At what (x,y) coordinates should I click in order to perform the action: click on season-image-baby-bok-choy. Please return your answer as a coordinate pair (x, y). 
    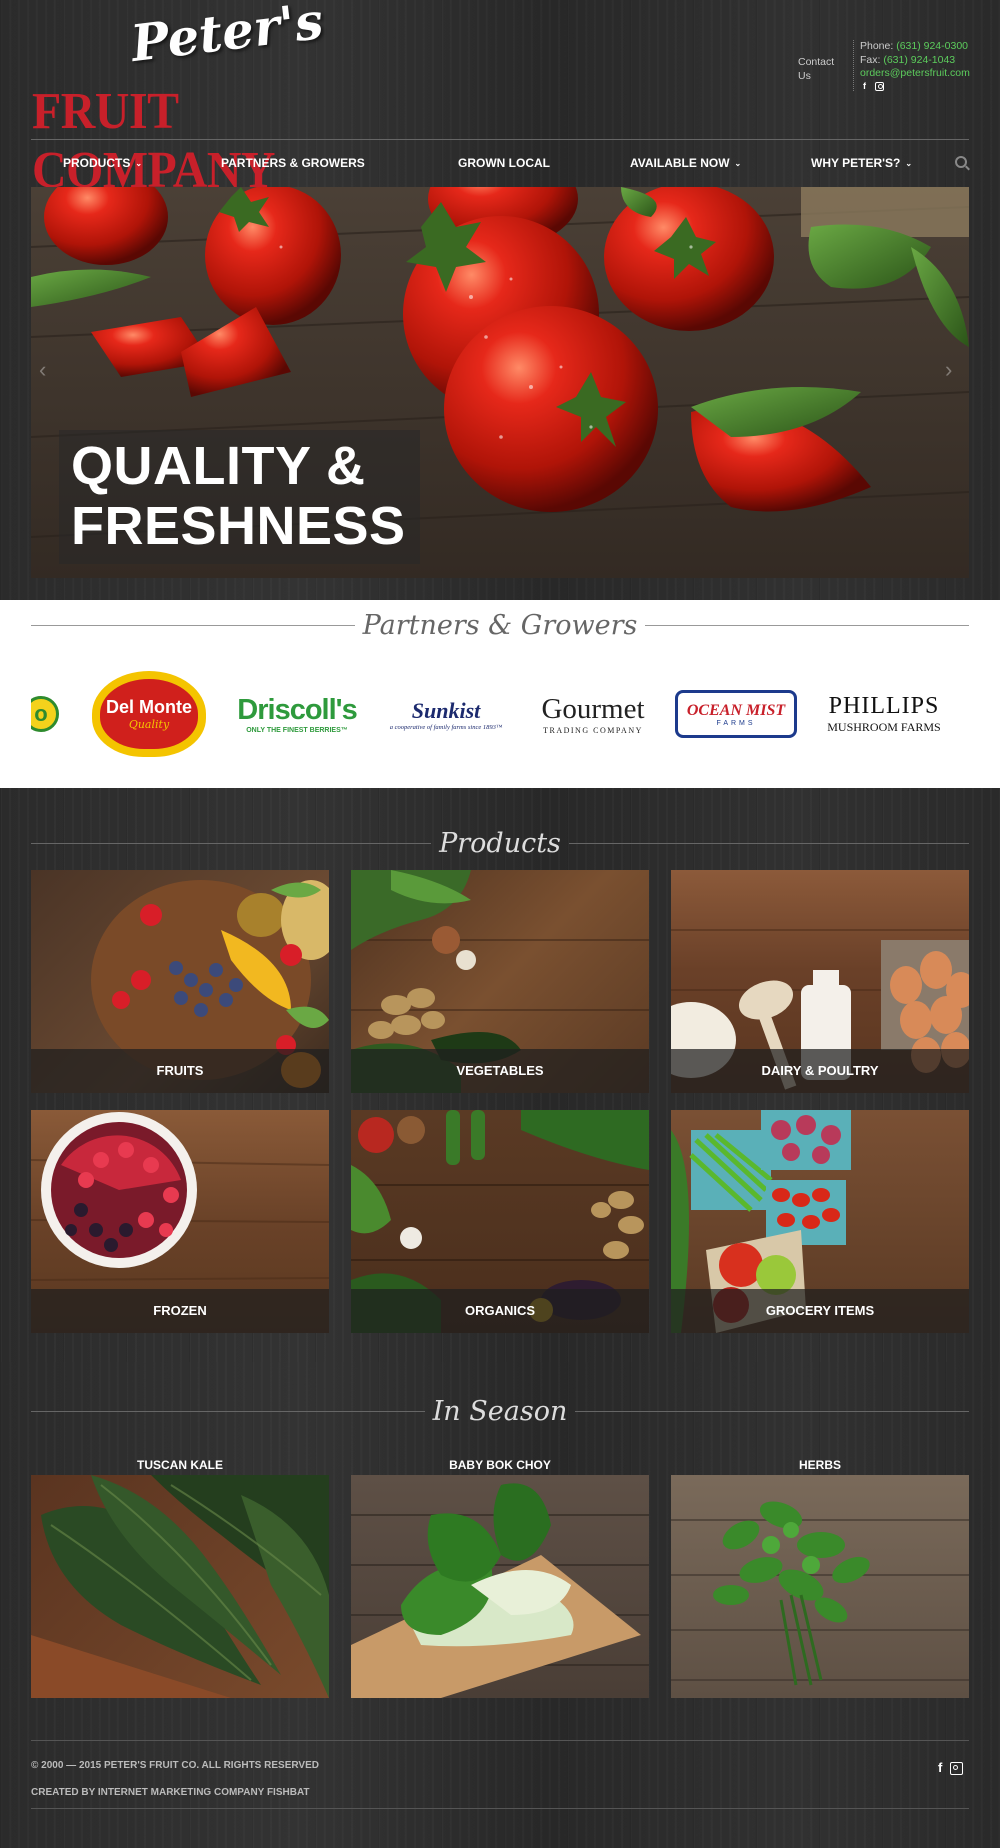
    Looking at the image, I should click on (500, 1586).